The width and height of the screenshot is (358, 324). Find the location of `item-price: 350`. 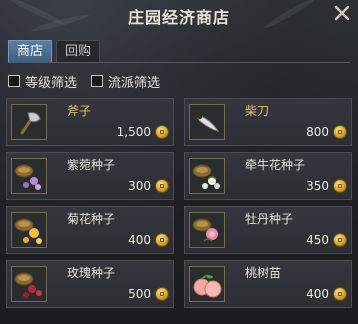

item-price: 350 is located at coordinates (317, 186).